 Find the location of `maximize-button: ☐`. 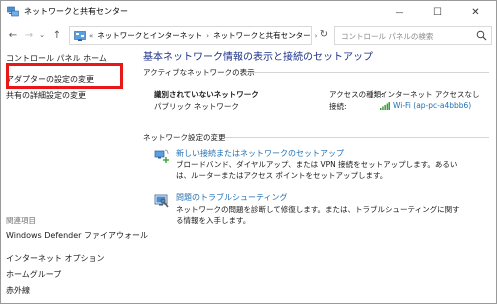

maximize-button: ☐ is located at coordinates (437, 12).